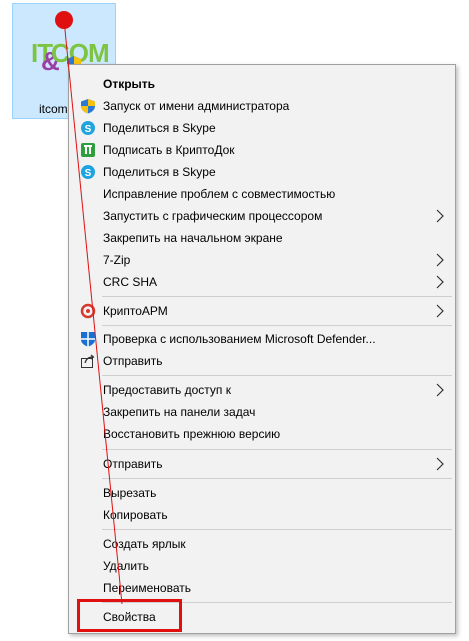 Image resolution: width=469 pixels, height=641 pixels. What do you see at coordinates (262, 464) in the screenshot?
I see `menu-item-send-to: Отправить` at bounding box center [262, 464].